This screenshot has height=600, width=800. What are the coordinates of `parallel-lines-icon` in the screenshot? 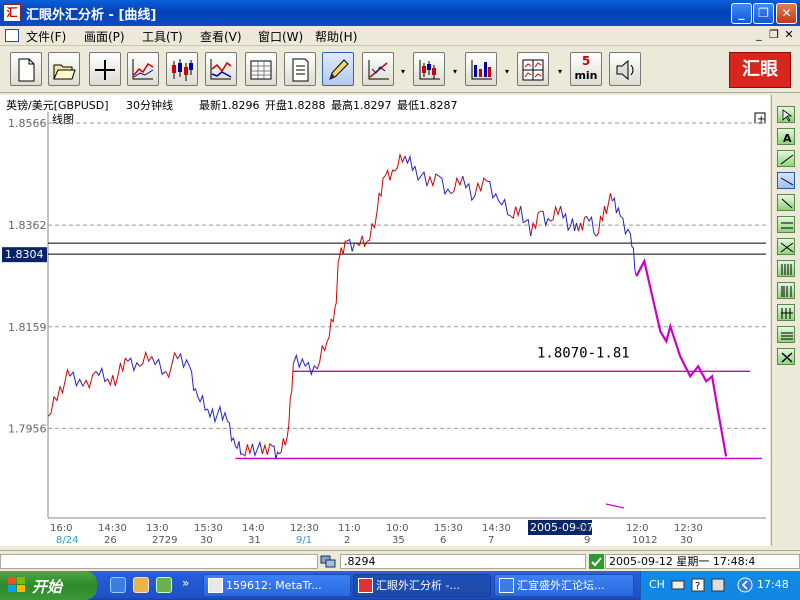 It's located at (787, 336).